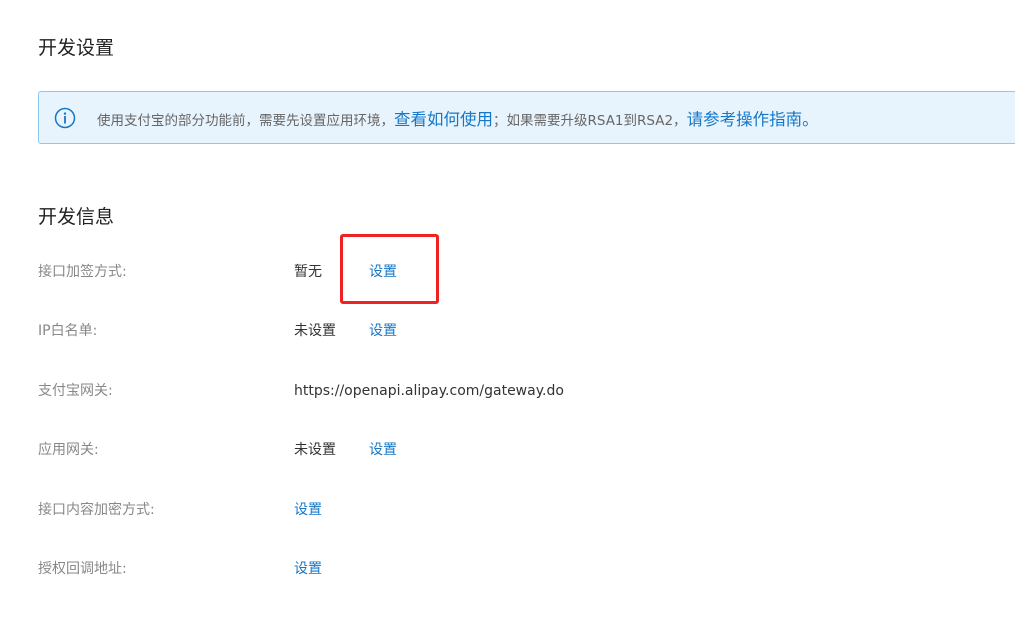  Describe the element at coordinates (383, 450) in the screenshot. I see `app-gateway-setup-link: 设置` at that location.